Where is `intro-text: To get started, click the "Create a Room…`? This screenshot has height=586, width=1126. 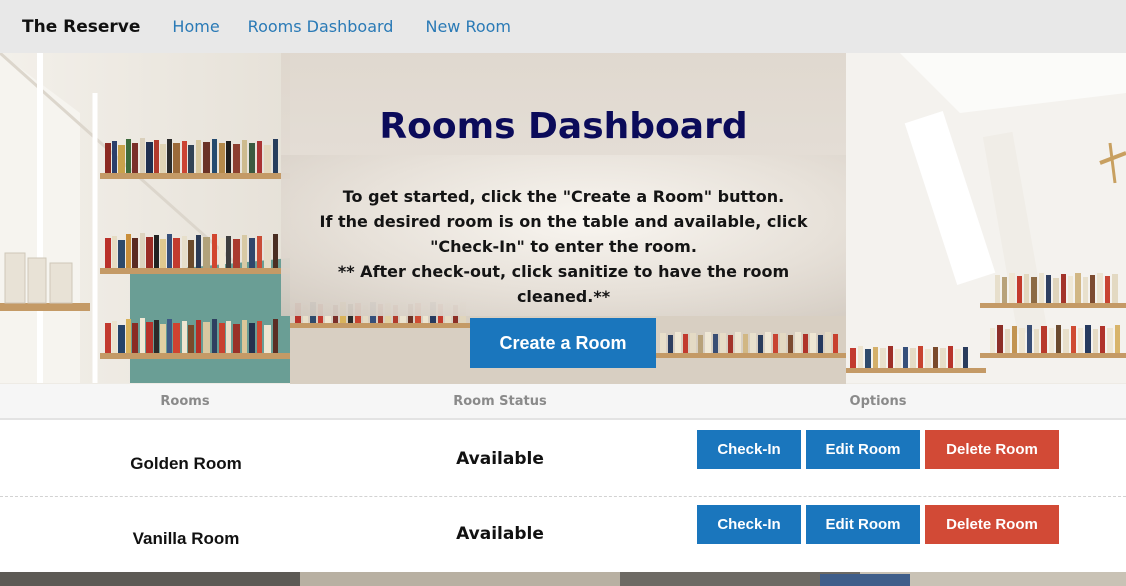
intro-text: To get started, click the "Create a Room… is located at coordinates (563, 246).